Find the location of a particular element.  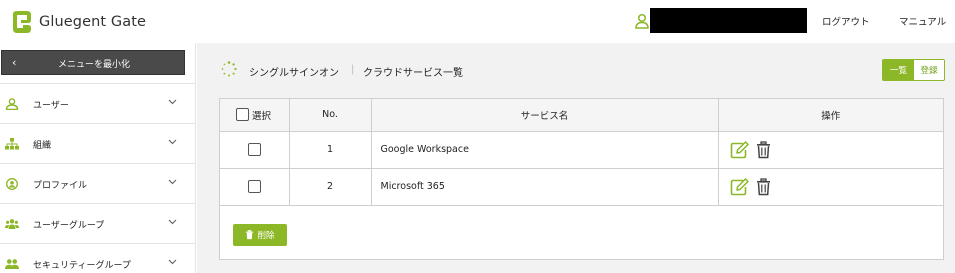

sidebar-item-label: プロファイル is located at coordinates (60, 186).